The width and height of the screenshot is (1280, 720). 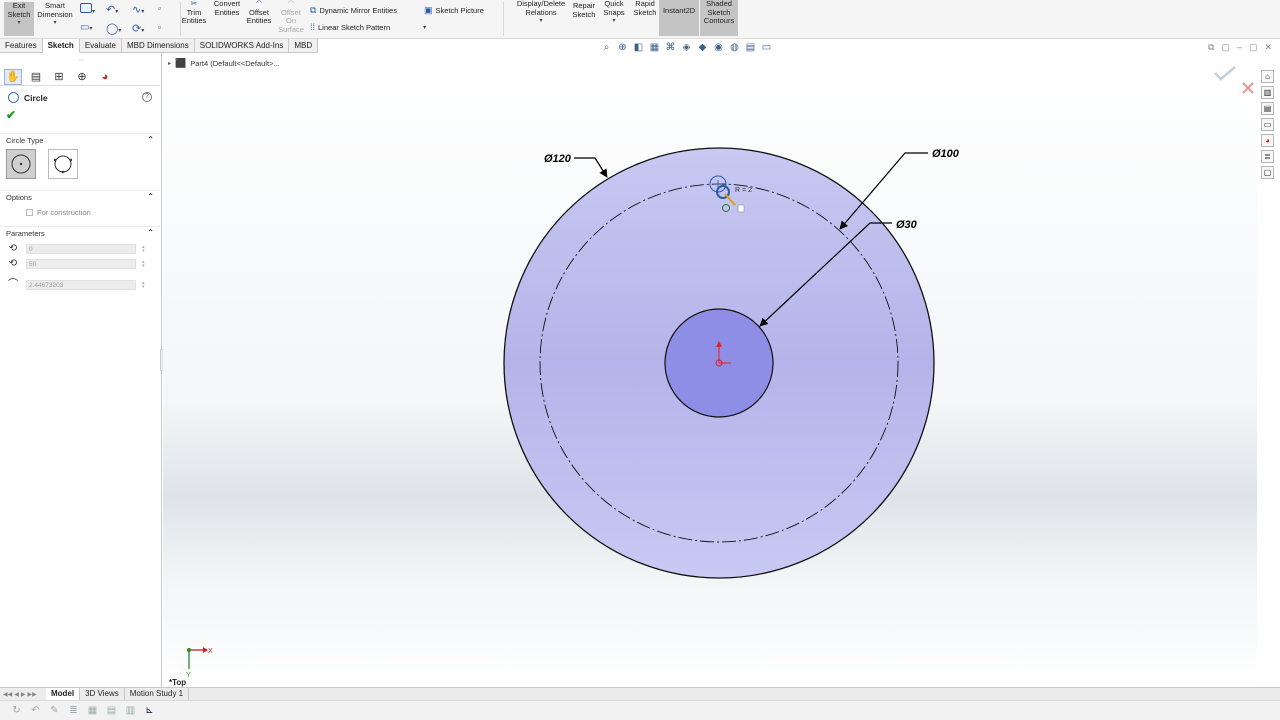 I want to click on linear-sketch-pattern-button: ⁞⁞ Linear Sketch Pattern ▾, so click(x=368, y=27).